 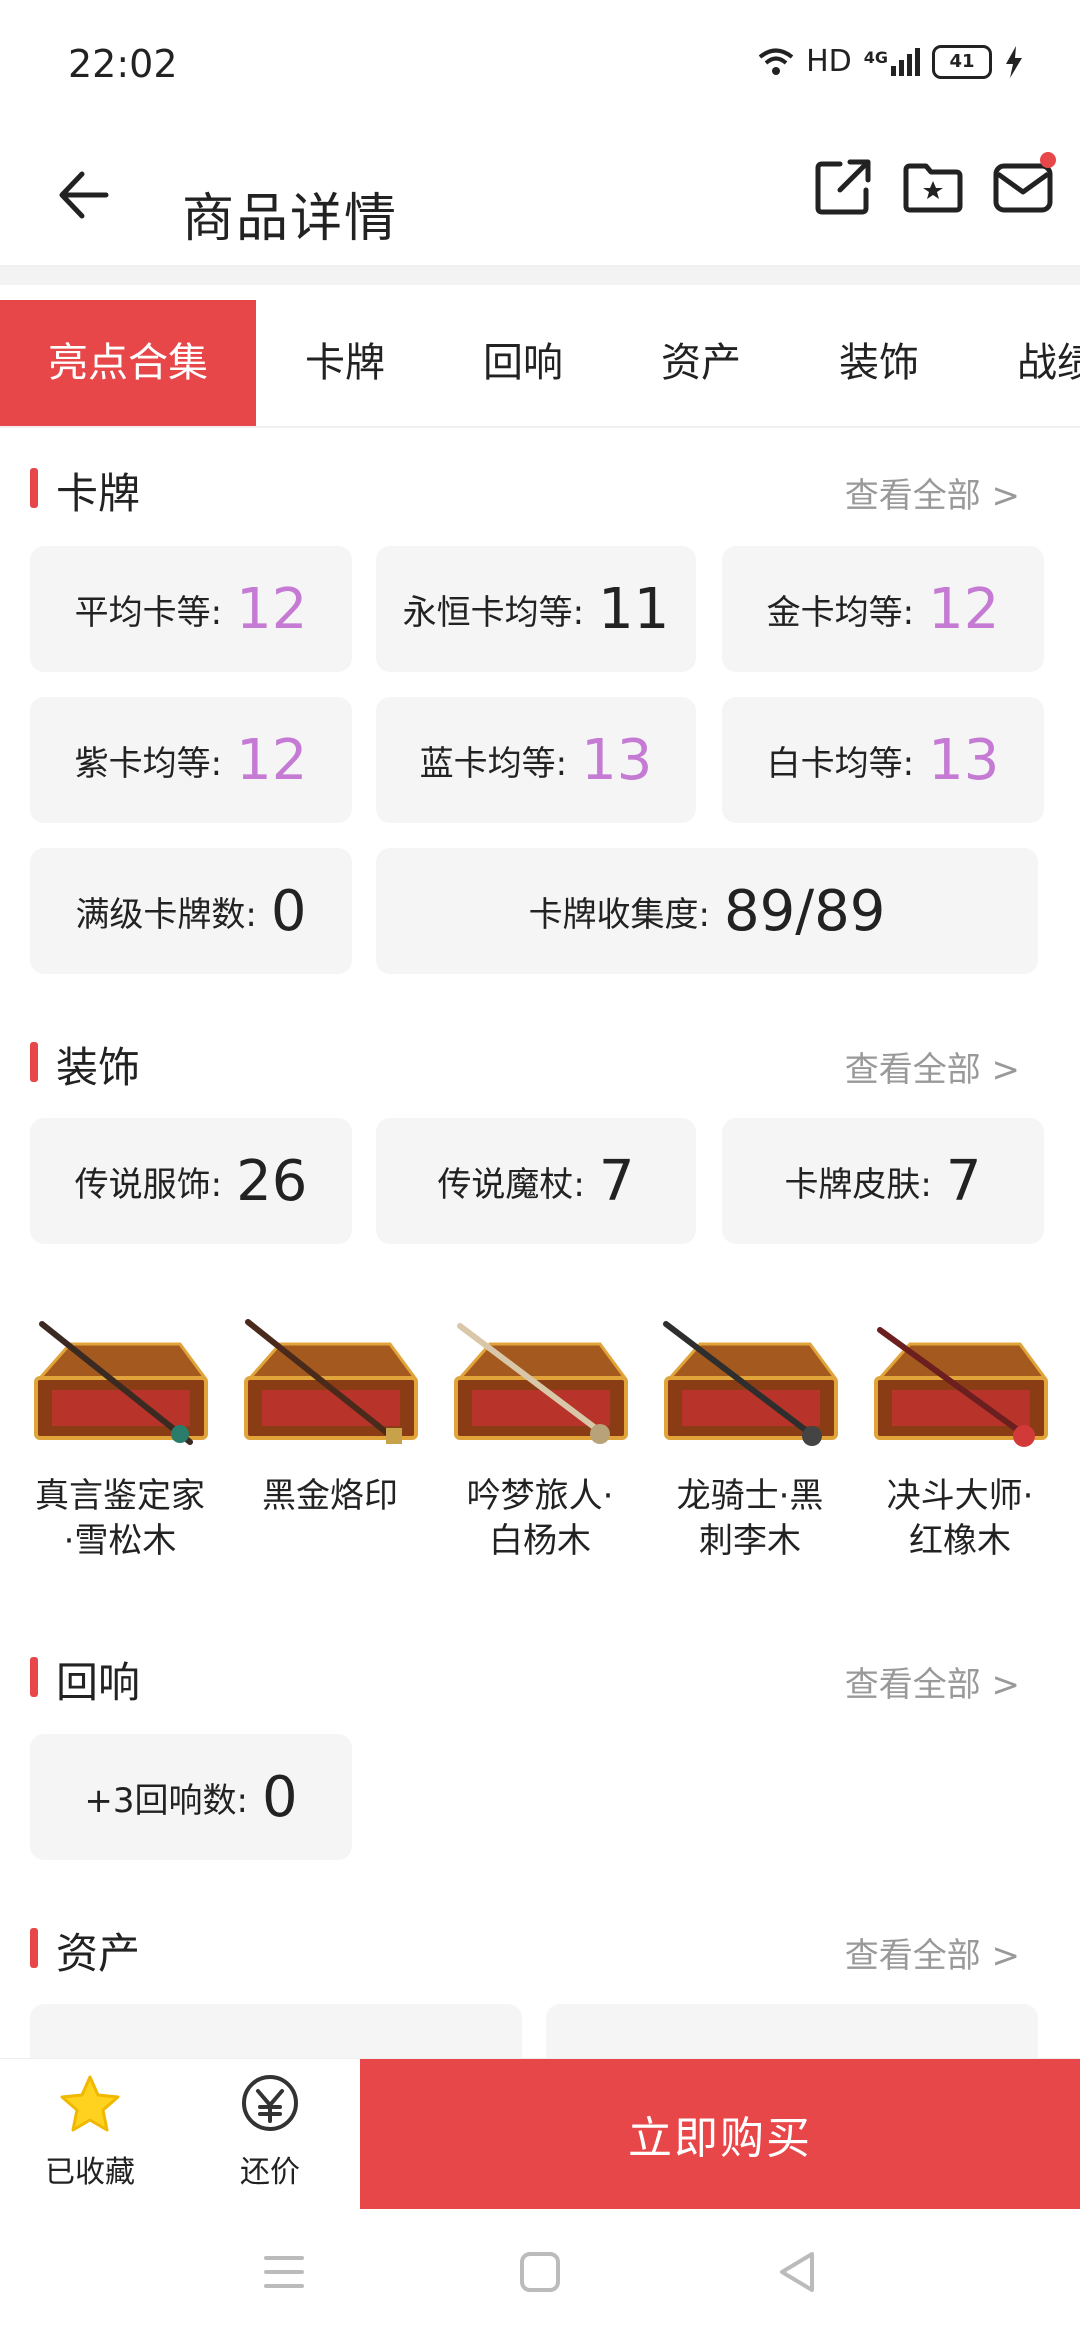 What do you see at coordinates (840, 612) in the screenshot?
I see `stat-label: 金卡均等:` at bounding box center [840, 612].